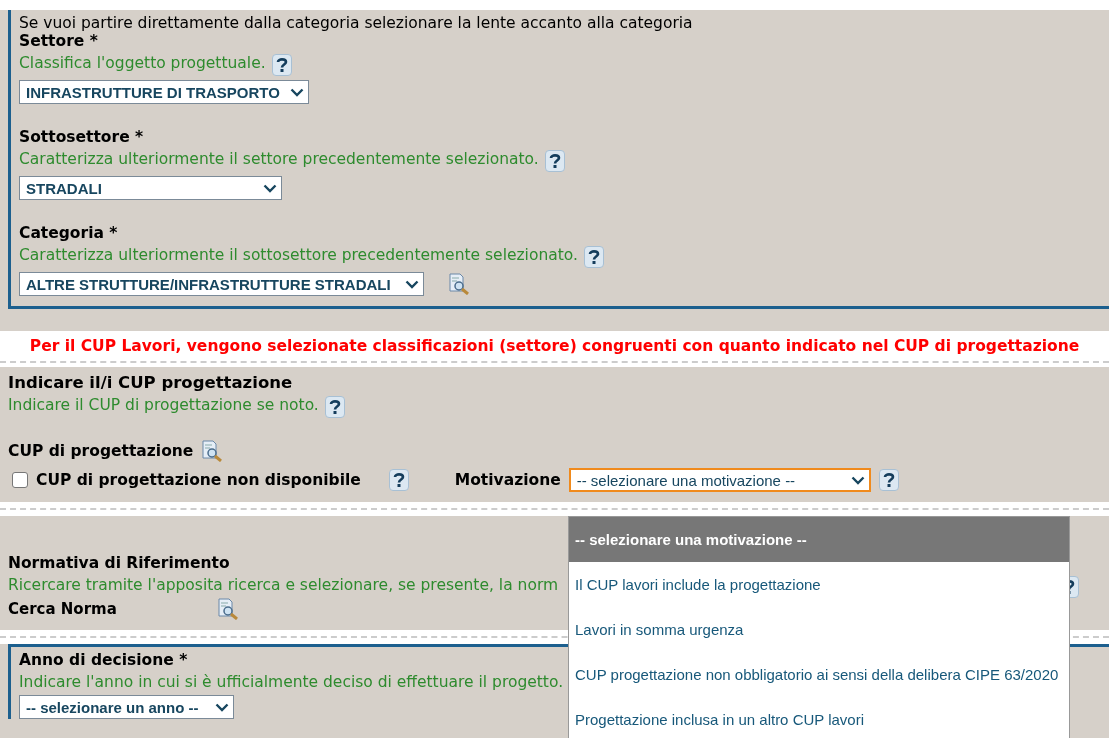 Image resolution: width=1109 pixels, height=738 pixels. What do you see at coordinates (819, 674) in the screenshot?
I see `dropdown-option: CUP progettazione non obbligatorio ai sensi della delibera CIPE 63/2020` at bounding box center [819, 674].